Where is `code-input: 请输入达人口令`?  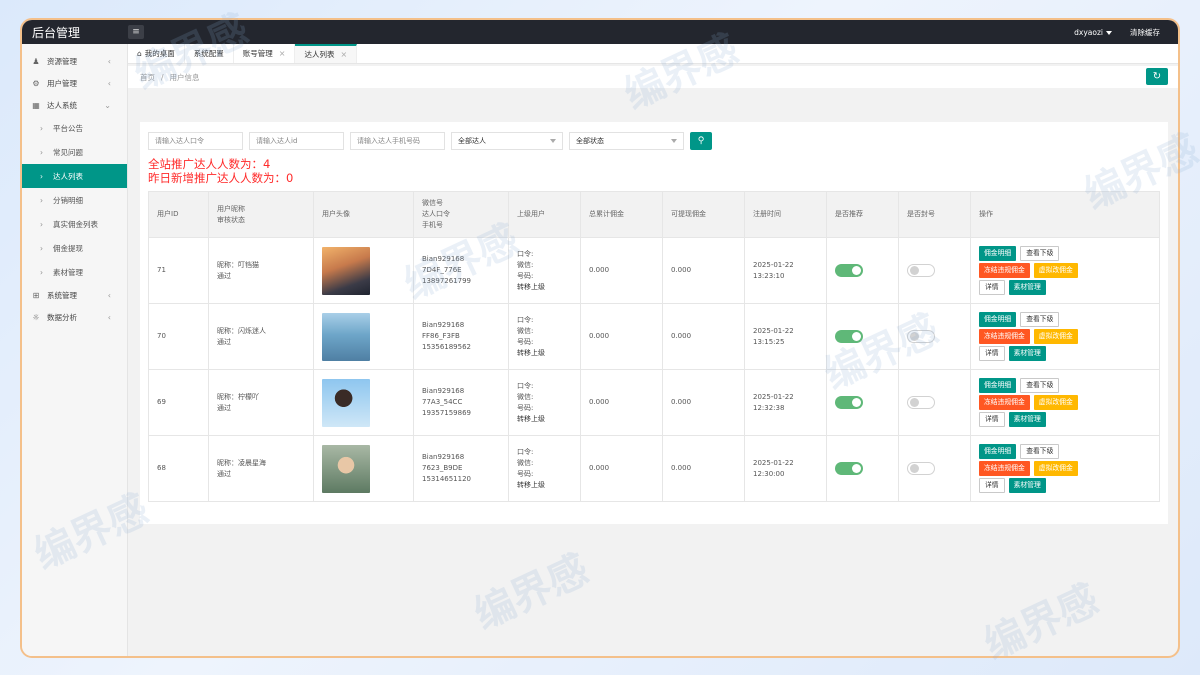 code-input: 请输入达人口令 is located at coordinates (195, 141).